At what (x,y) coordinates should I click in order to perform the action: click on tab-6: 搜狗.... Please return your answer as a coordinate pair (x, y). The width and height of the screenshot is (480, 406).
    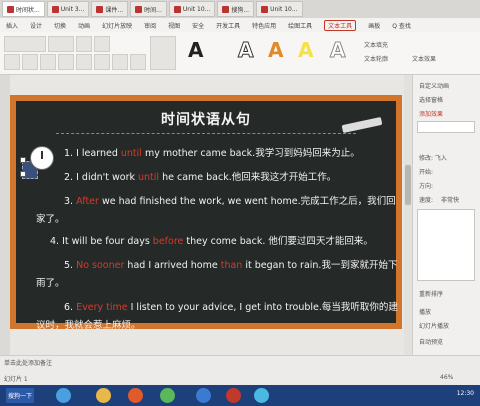
    Looking at the image, I should click on (236, 9).